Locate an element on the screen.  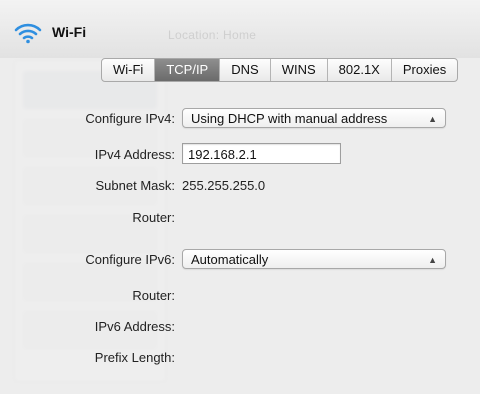
prefix-length-label: Prefix Length: is located at coordinates (134, 357).